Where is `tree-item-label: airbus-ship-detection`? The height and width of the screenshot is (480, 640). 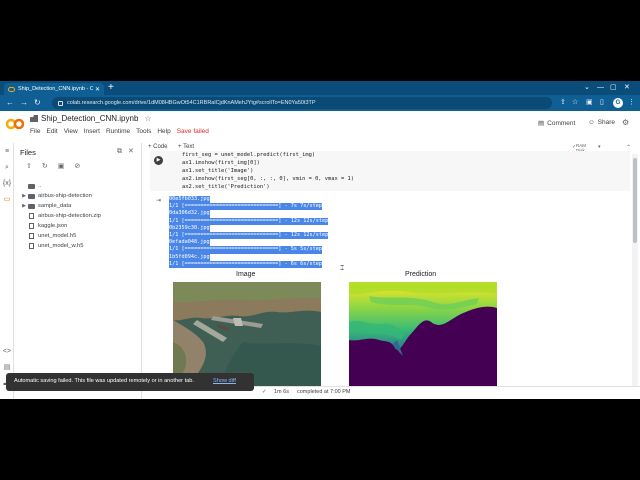
tree-item-label: airbus-ship-detection is located at coordinates (65, 196).